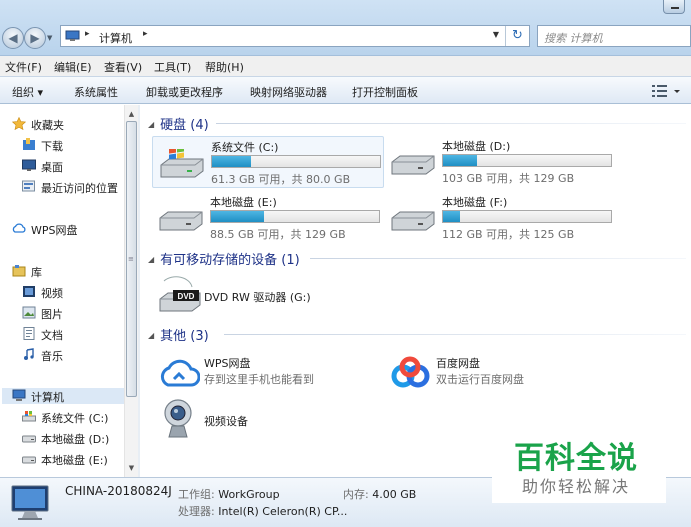  What do you see at coordinates (288, 92) in the screenshot?
I see `map-network-drive-button: 映射网络驱动器` at bounding box center [288, 92].